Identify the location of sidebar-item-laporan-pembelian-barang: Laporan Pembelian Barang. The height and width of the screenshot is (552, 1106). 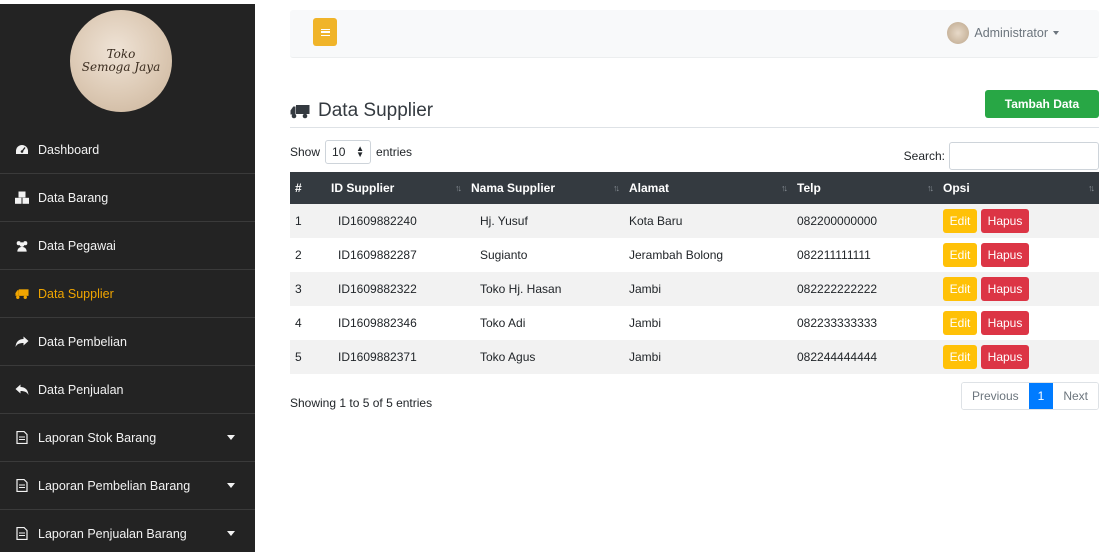
(127, 486).